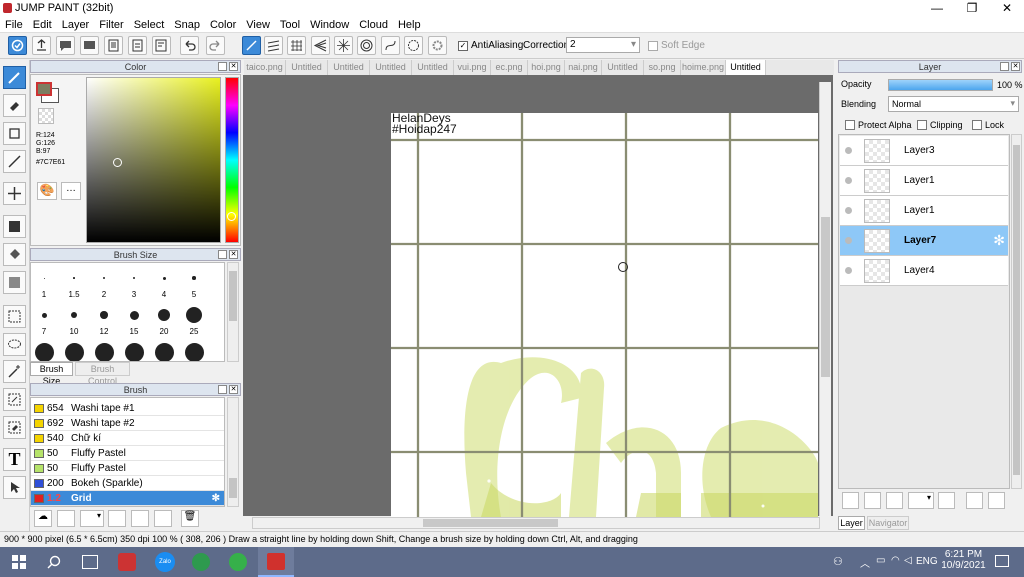 This screenshot has width=1024, height=577. What do you see at coordinates (546, 67) in the screenshot?
I see `document-tab: hoi.png` at bounding box center [546, 67].